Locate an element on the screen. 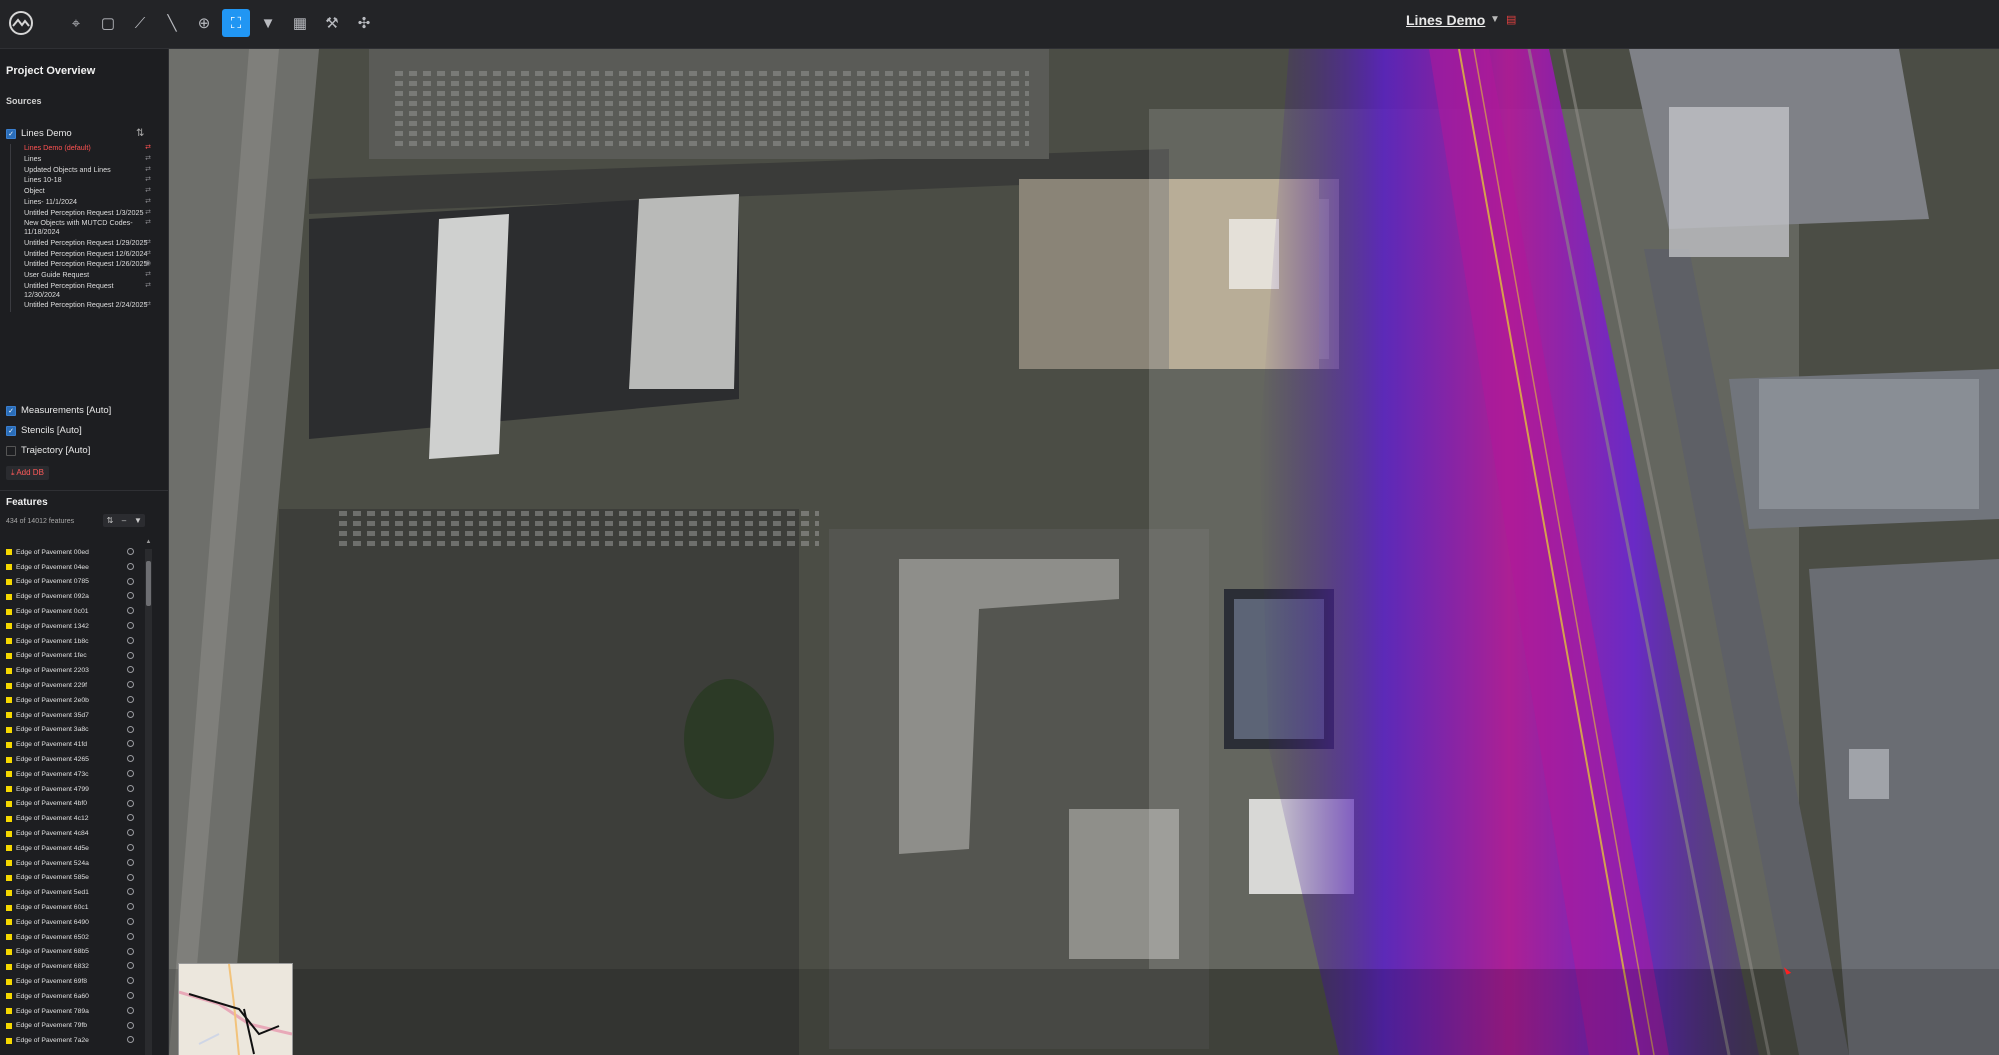  feature-row: Edge of Pavement 4799 is located at coordinates (70, 789).